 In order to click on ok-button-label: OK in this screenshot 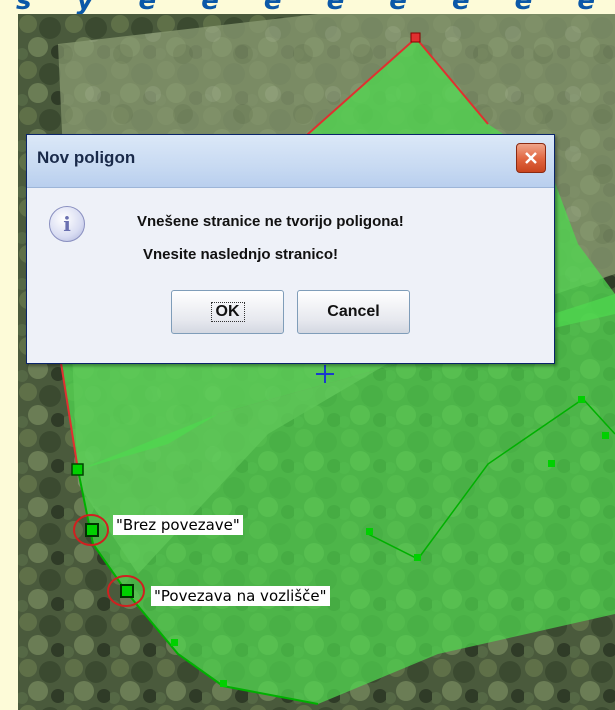, I will do `click(227, 312)`.